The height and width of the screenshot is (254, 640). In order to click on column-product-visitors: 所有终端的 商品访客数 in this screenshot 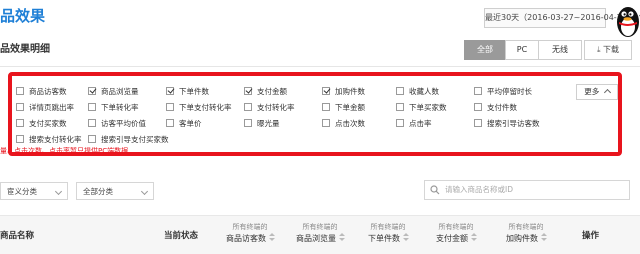, I will do `click(250, 233)`.